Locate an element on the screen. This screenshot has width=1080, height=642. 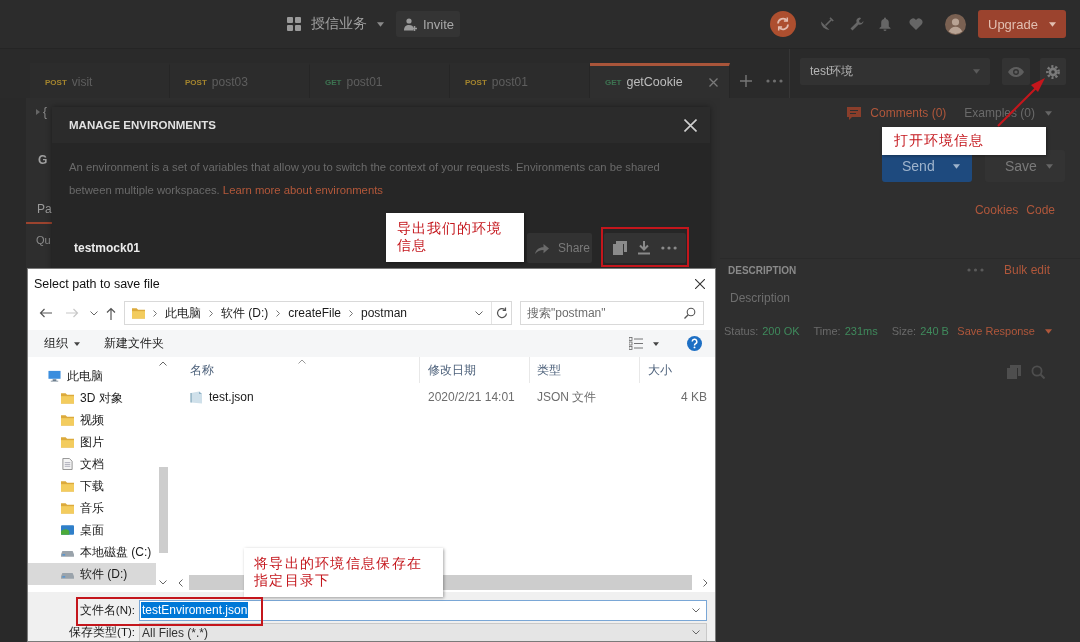
time-value: 231ms is located at coordinates (861, 331).